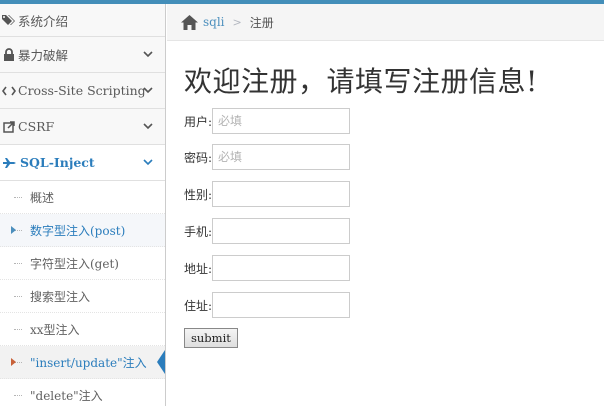 This screenshot has height=406, width=604. I want to click on sidebar-item-label: 系统介绍, so click(43, 21).